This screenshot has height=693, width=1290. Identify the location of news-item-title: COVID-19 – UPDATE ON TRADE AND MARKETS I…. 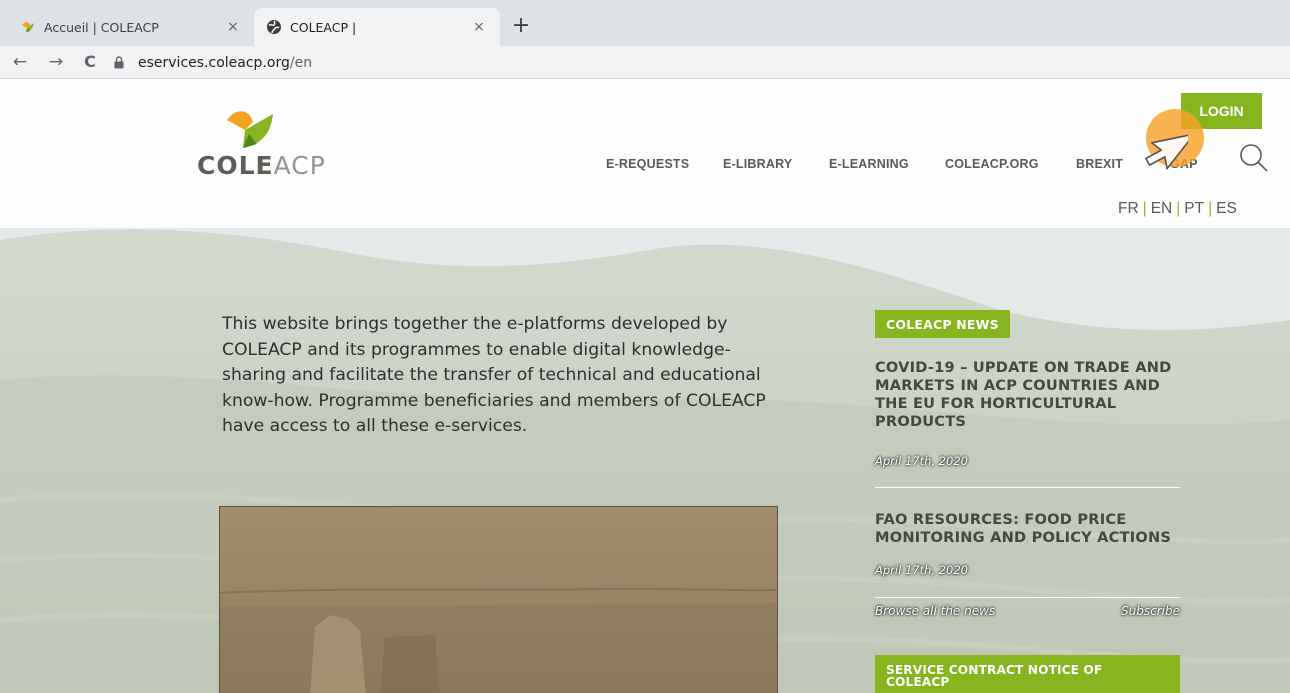
(1027, 395).